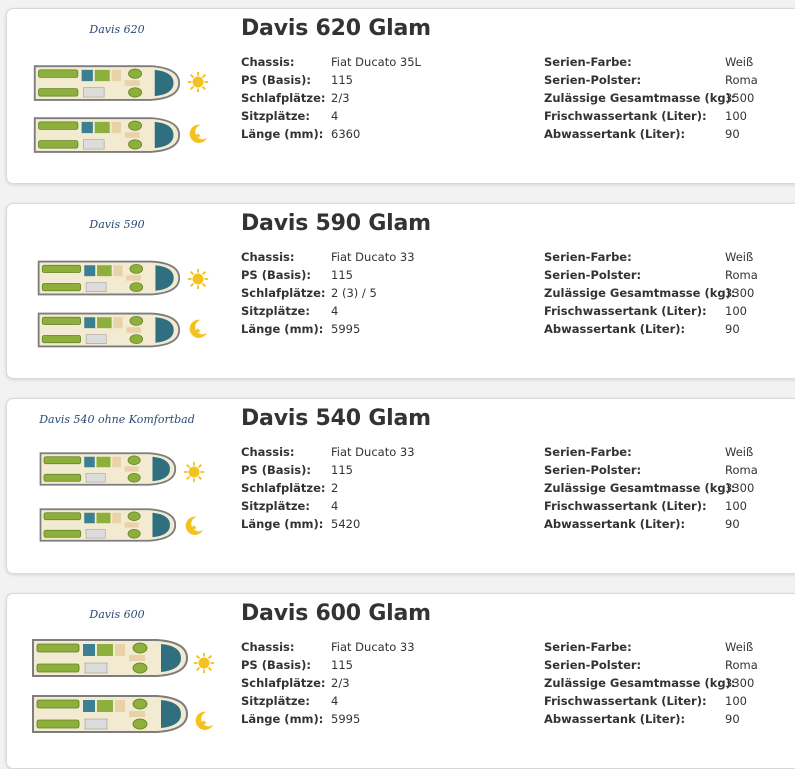  I want to click on spec-value: 3500, so click(740, 98).